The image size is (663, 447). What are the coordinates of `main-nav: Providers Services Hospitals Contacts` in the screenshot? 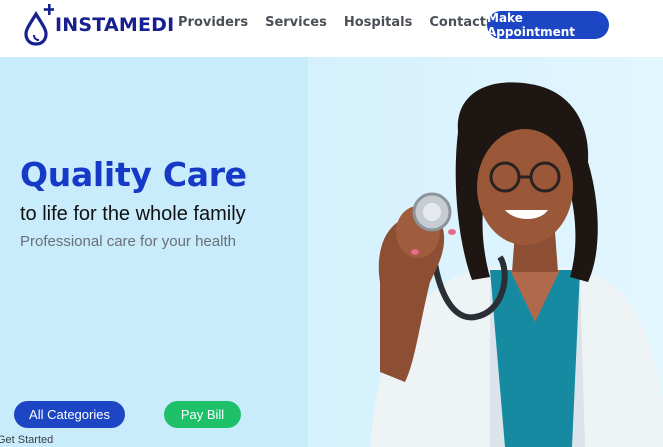 It's located at (344, 22).